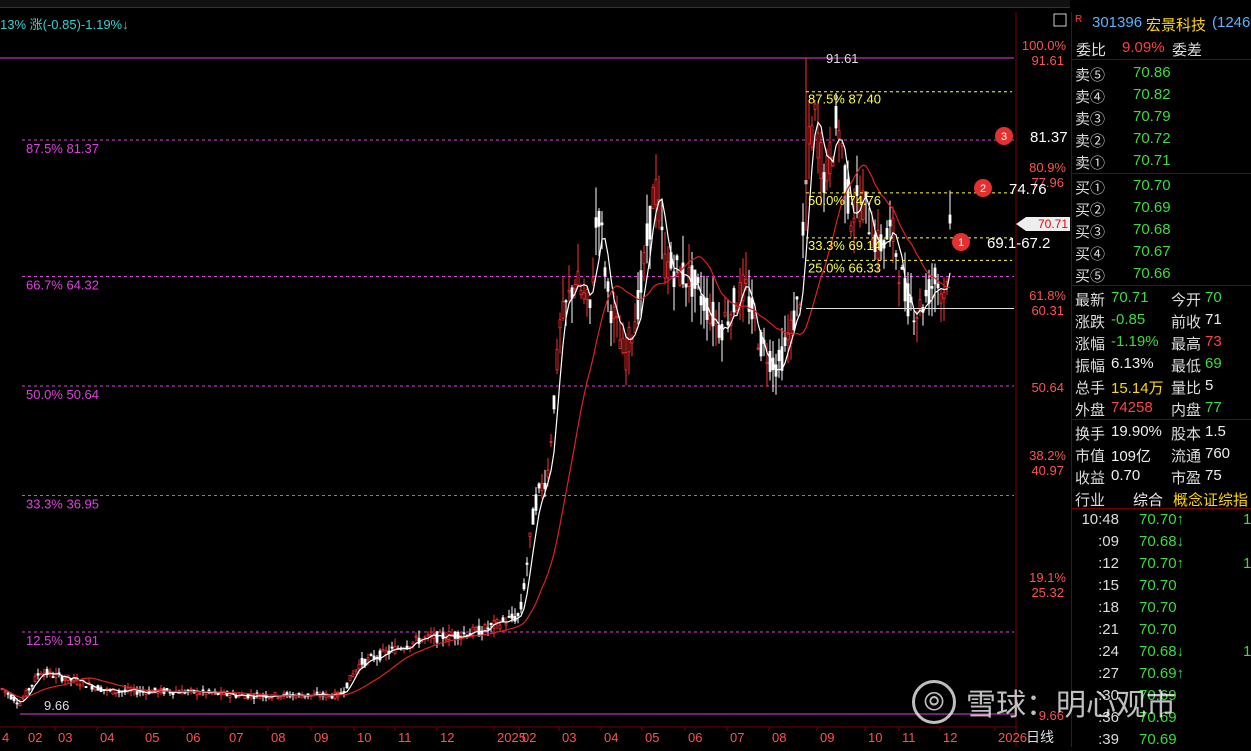 The image size is (1251, 751). I want to click on fundamental-row: 收益 0.70 市盈 75, so click(1161, 475).